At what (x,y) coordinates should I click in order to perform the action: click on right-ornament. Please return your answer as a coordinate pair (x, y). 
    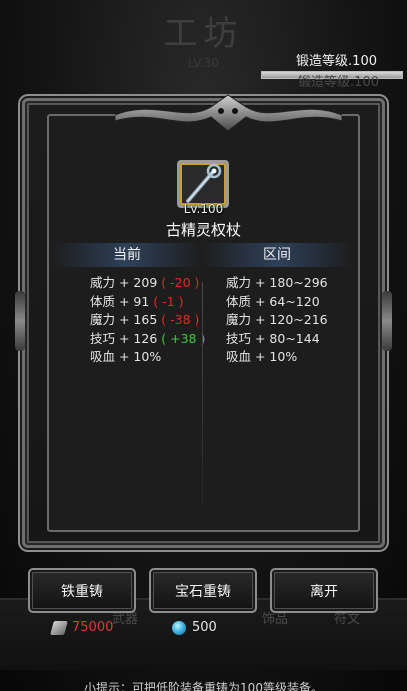
    Looking at the image, I should click on (387, 321).